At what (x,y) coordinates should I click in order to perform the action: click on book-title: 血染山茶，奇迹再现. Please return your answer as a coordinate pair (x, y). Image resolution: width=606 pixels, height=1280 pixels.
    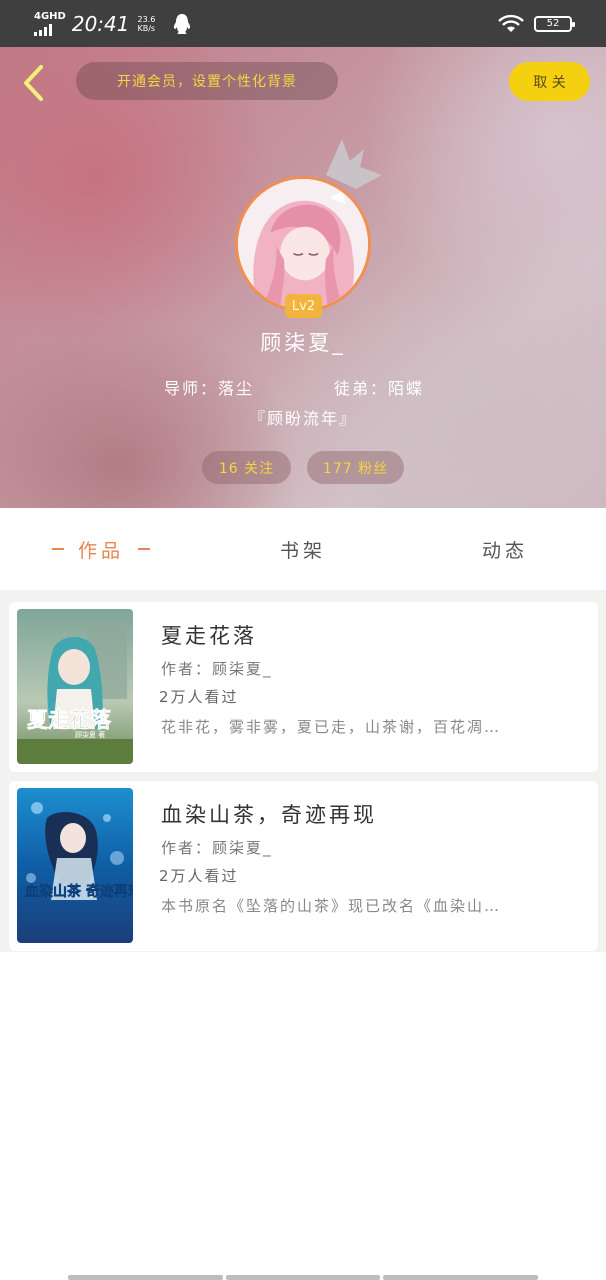
    Looking at the image, I should click on (269, 814).